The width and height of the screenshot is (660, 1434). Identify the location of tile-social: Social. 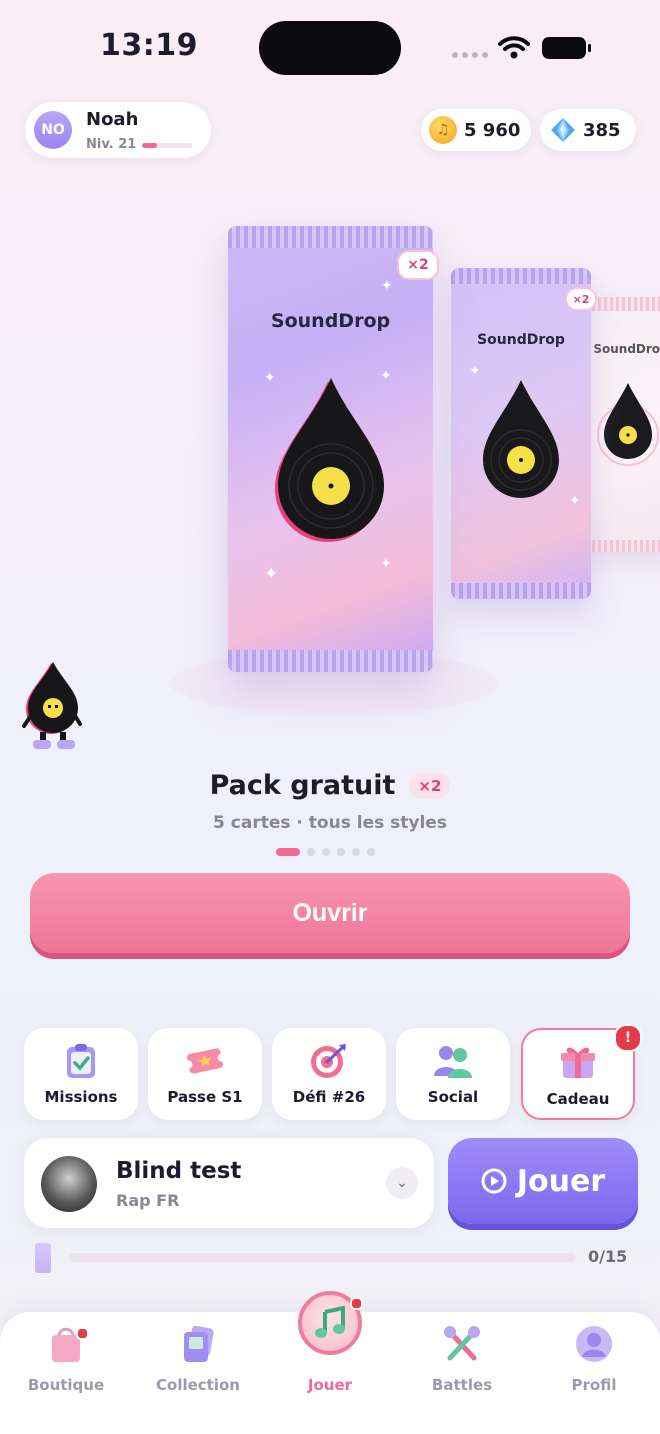
(453, 1074).